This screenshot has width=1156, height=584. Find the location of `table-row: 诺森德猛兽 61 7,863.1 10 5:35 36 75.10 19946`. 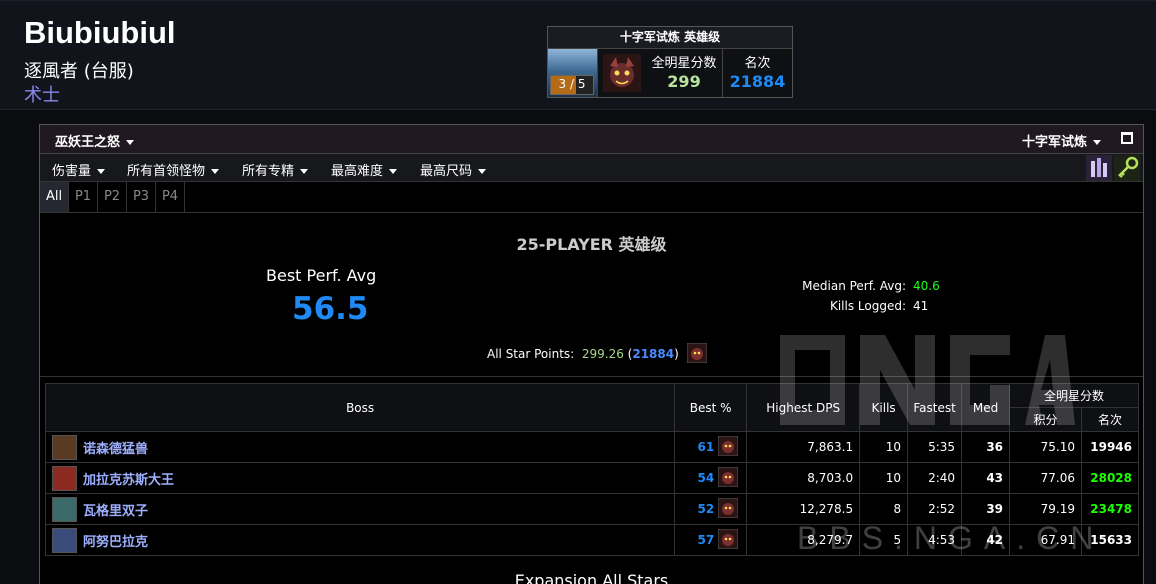

table-row: 诺森德猛兽 61 7,863.1 10 5:35 36 75.10 19946 is located at coordinates (592, 447).